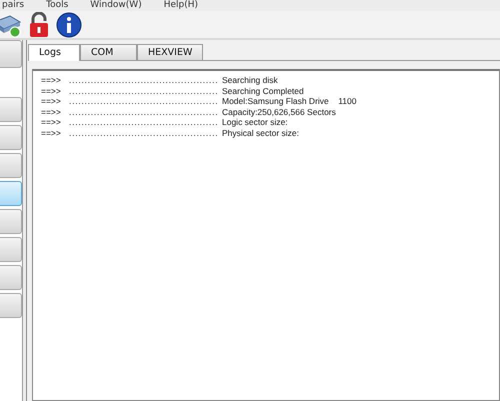 Image resolution: width=500 pixels, height=401 pixels. Describe the element at coordinates (250, 80) in the screenshot. I see `log-message: Searching disk` at that location.